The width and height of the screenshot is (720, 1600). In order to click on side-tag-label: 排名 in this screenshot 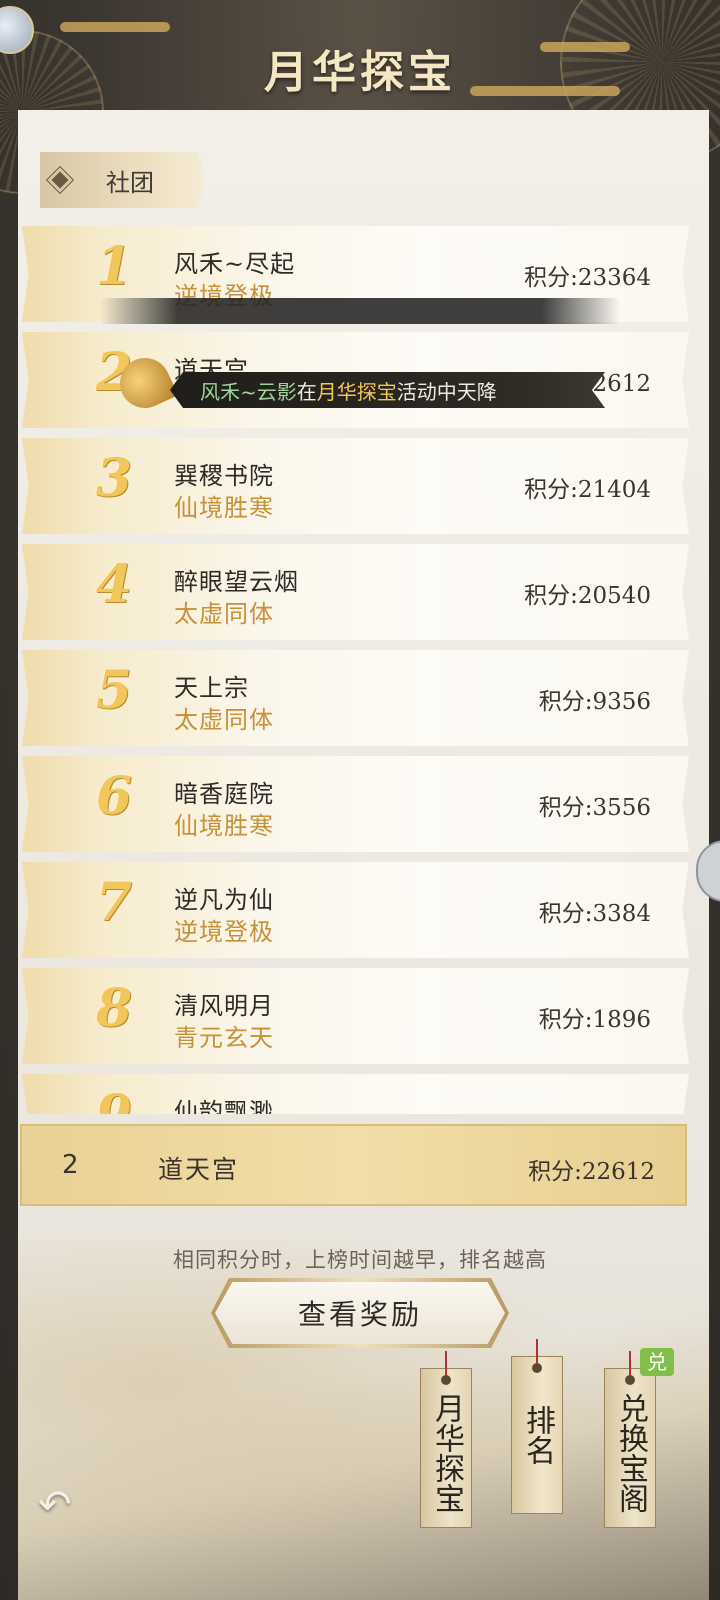, I will do `click(537, 1435)`.